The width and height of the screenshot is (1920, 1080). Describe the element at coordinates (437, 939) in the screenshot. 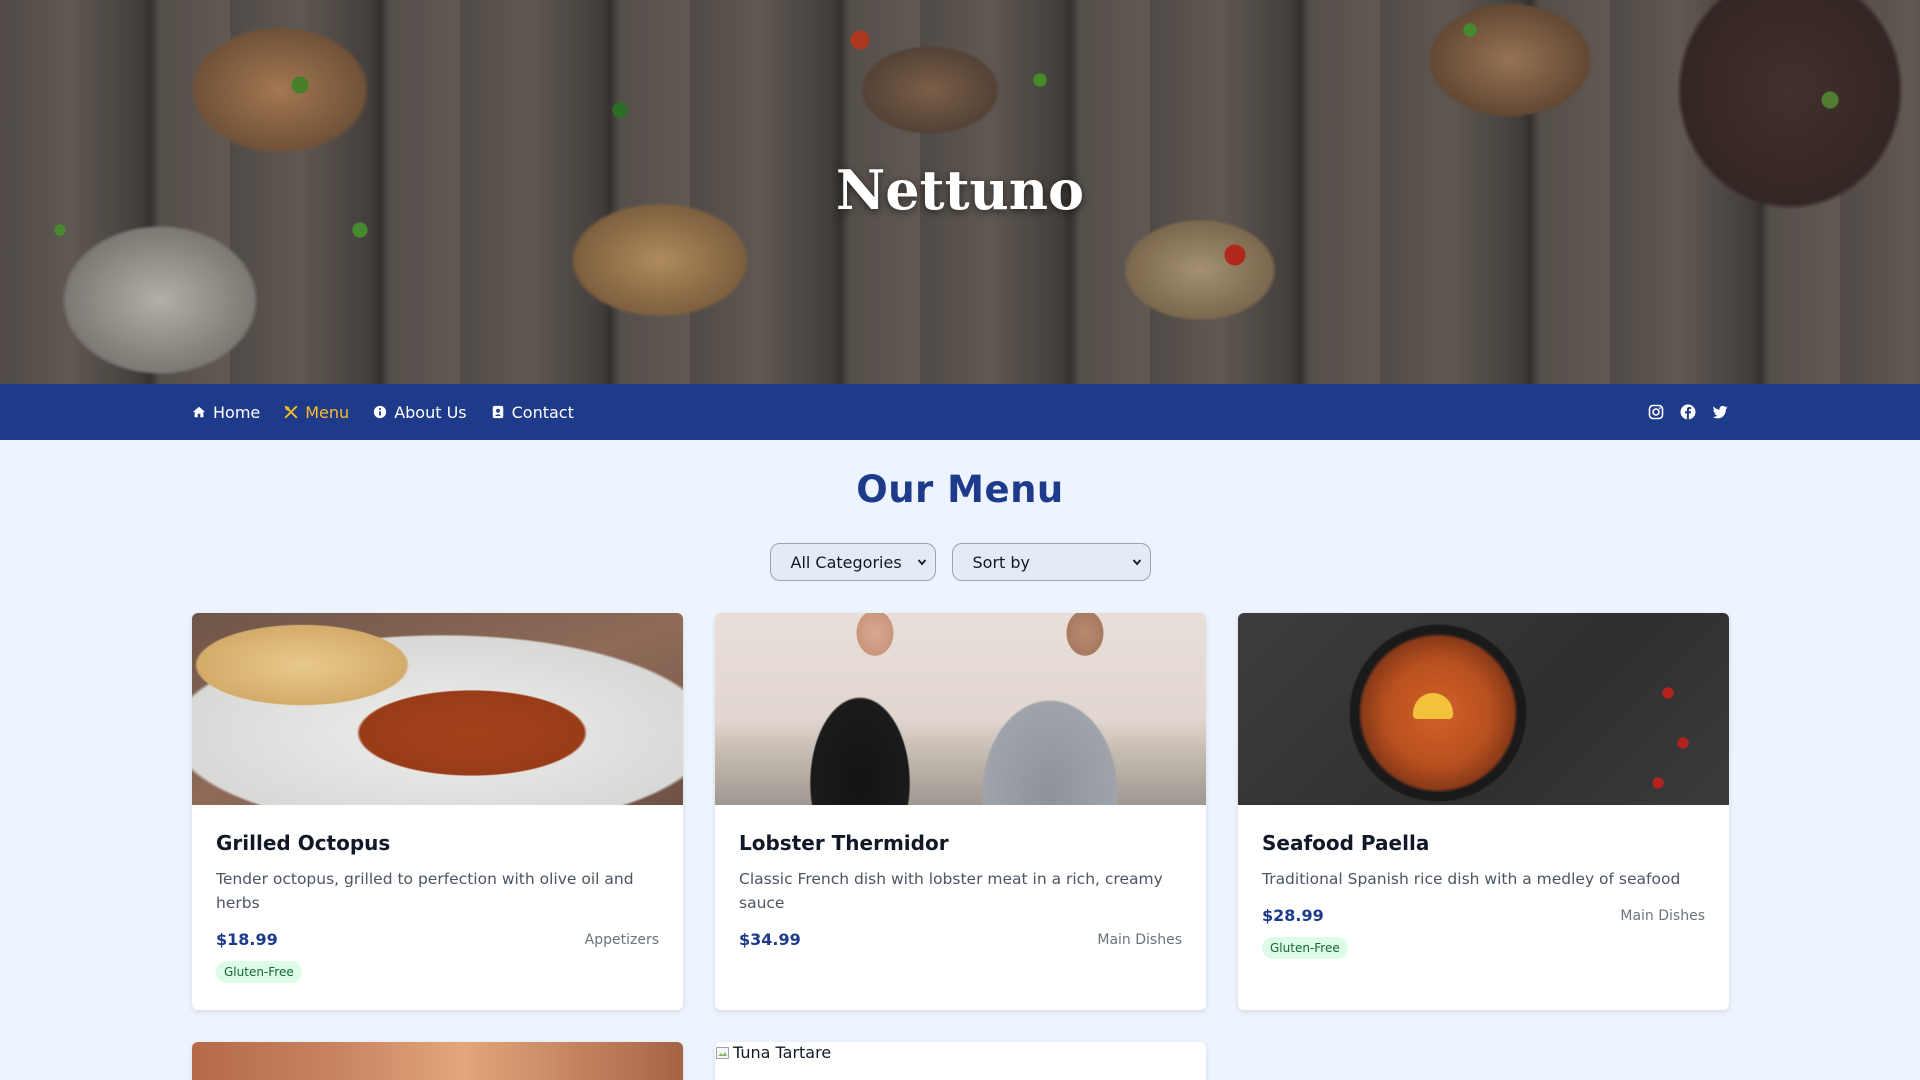

I see `card-meta: $18.99 Appetizers` at that location.